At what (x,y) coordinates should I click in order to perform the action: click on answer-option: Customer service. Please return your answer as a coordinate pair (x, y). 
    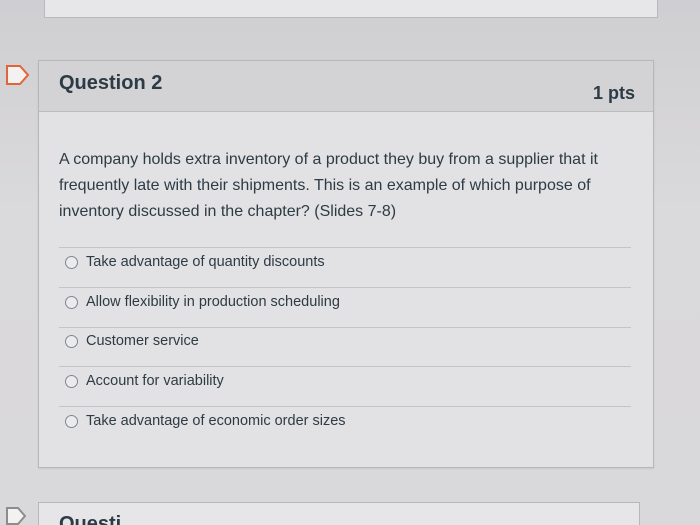
    Looking at the image, I should click on (132, 341).